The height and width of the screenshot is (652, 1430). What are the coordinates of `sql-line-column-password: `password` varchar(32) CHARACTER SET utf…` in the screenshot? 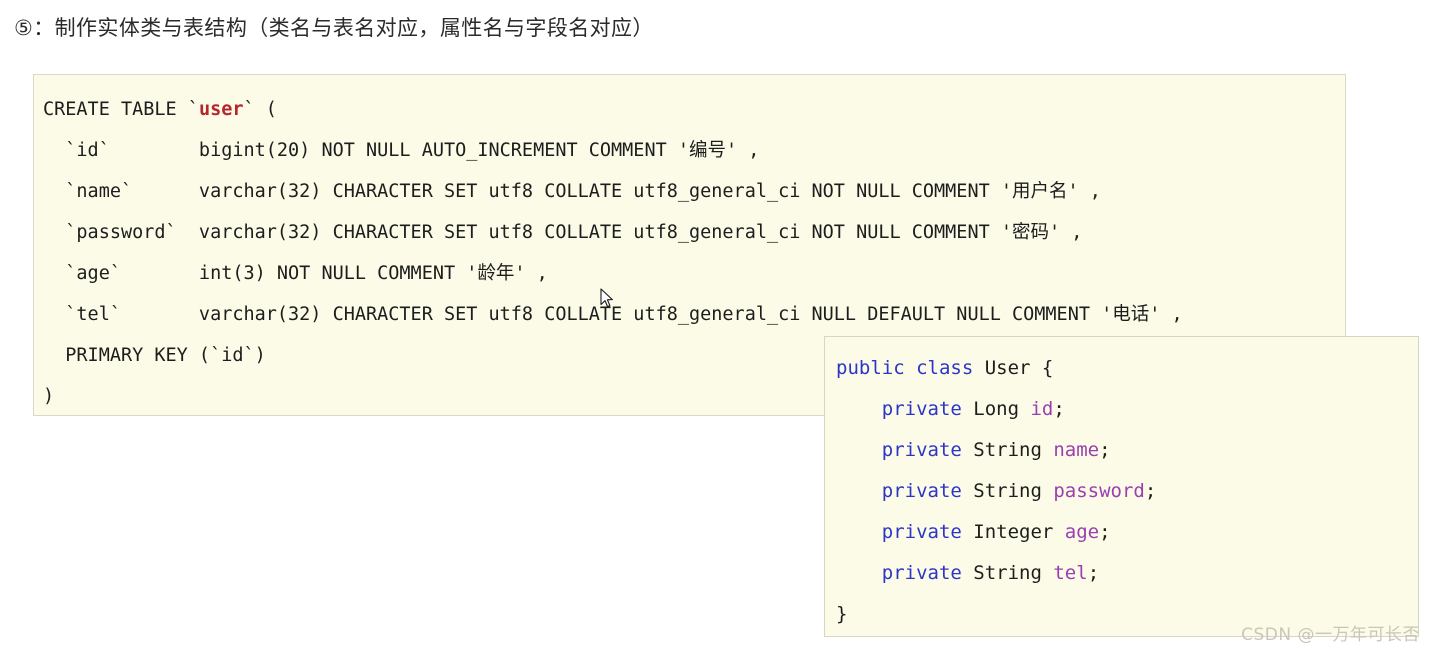 It's located at (563, 232).